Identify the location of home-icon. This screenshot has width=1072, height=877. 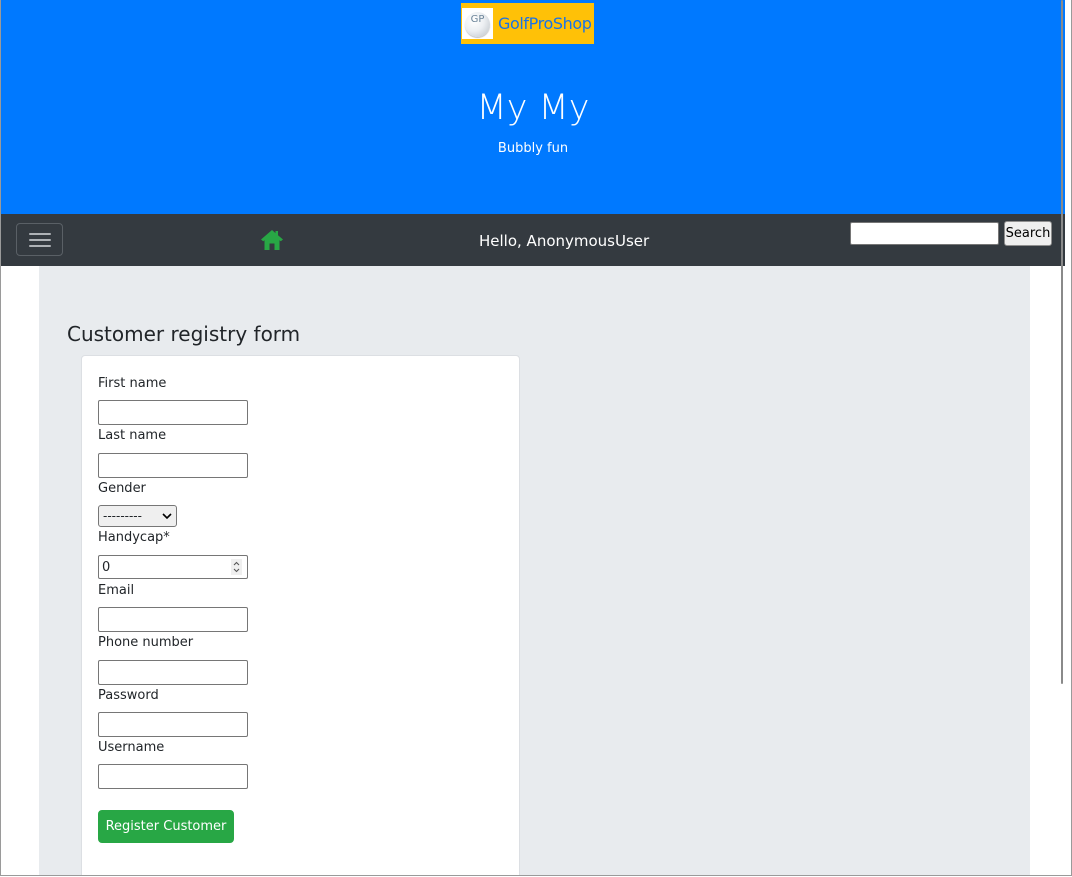
(272, 240).